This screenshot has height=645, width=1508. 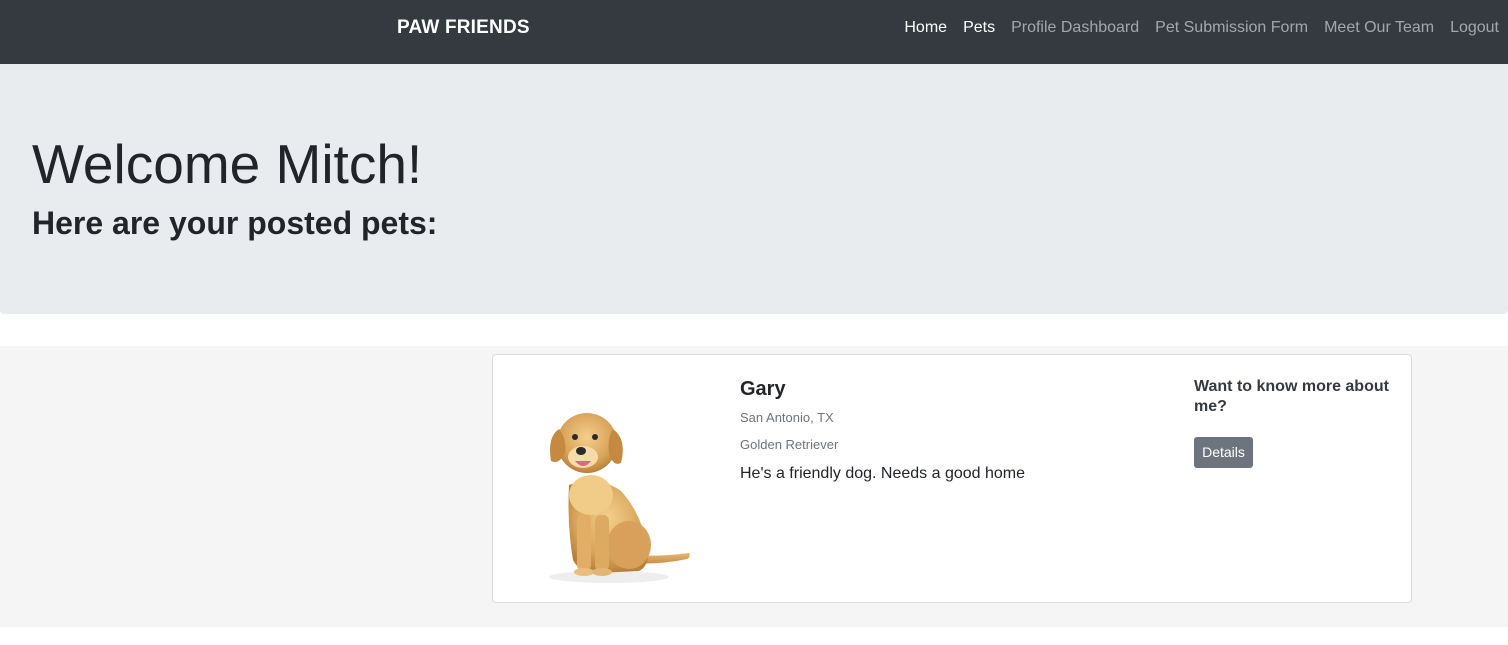 What do you see at coordinates (1223, 452) in the screenshot?
I see `details-button: Details` at bounding box center [1223, 452].